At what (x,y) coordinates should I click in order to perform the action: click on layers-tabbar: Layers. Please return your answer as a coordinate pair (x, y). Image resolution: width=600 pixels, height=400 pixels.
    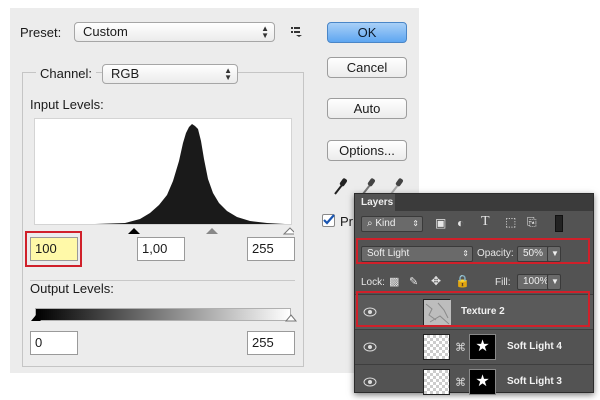
    Looking at the image, I should click on (474, 202).